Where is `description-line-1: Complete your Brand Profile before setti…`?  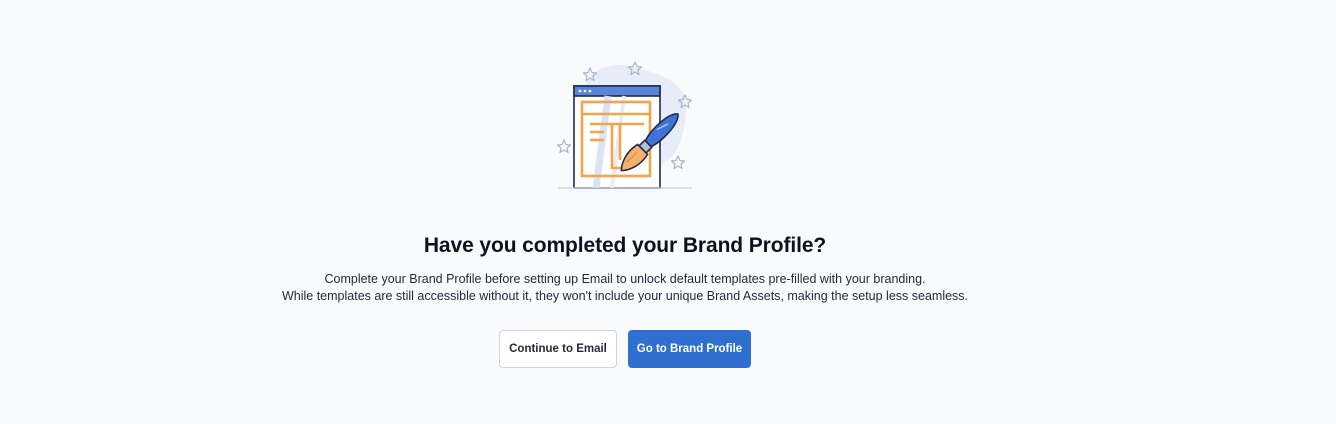 description-line-1: Complete your Brand Profile before setti… is located at coordinates (625, 279).